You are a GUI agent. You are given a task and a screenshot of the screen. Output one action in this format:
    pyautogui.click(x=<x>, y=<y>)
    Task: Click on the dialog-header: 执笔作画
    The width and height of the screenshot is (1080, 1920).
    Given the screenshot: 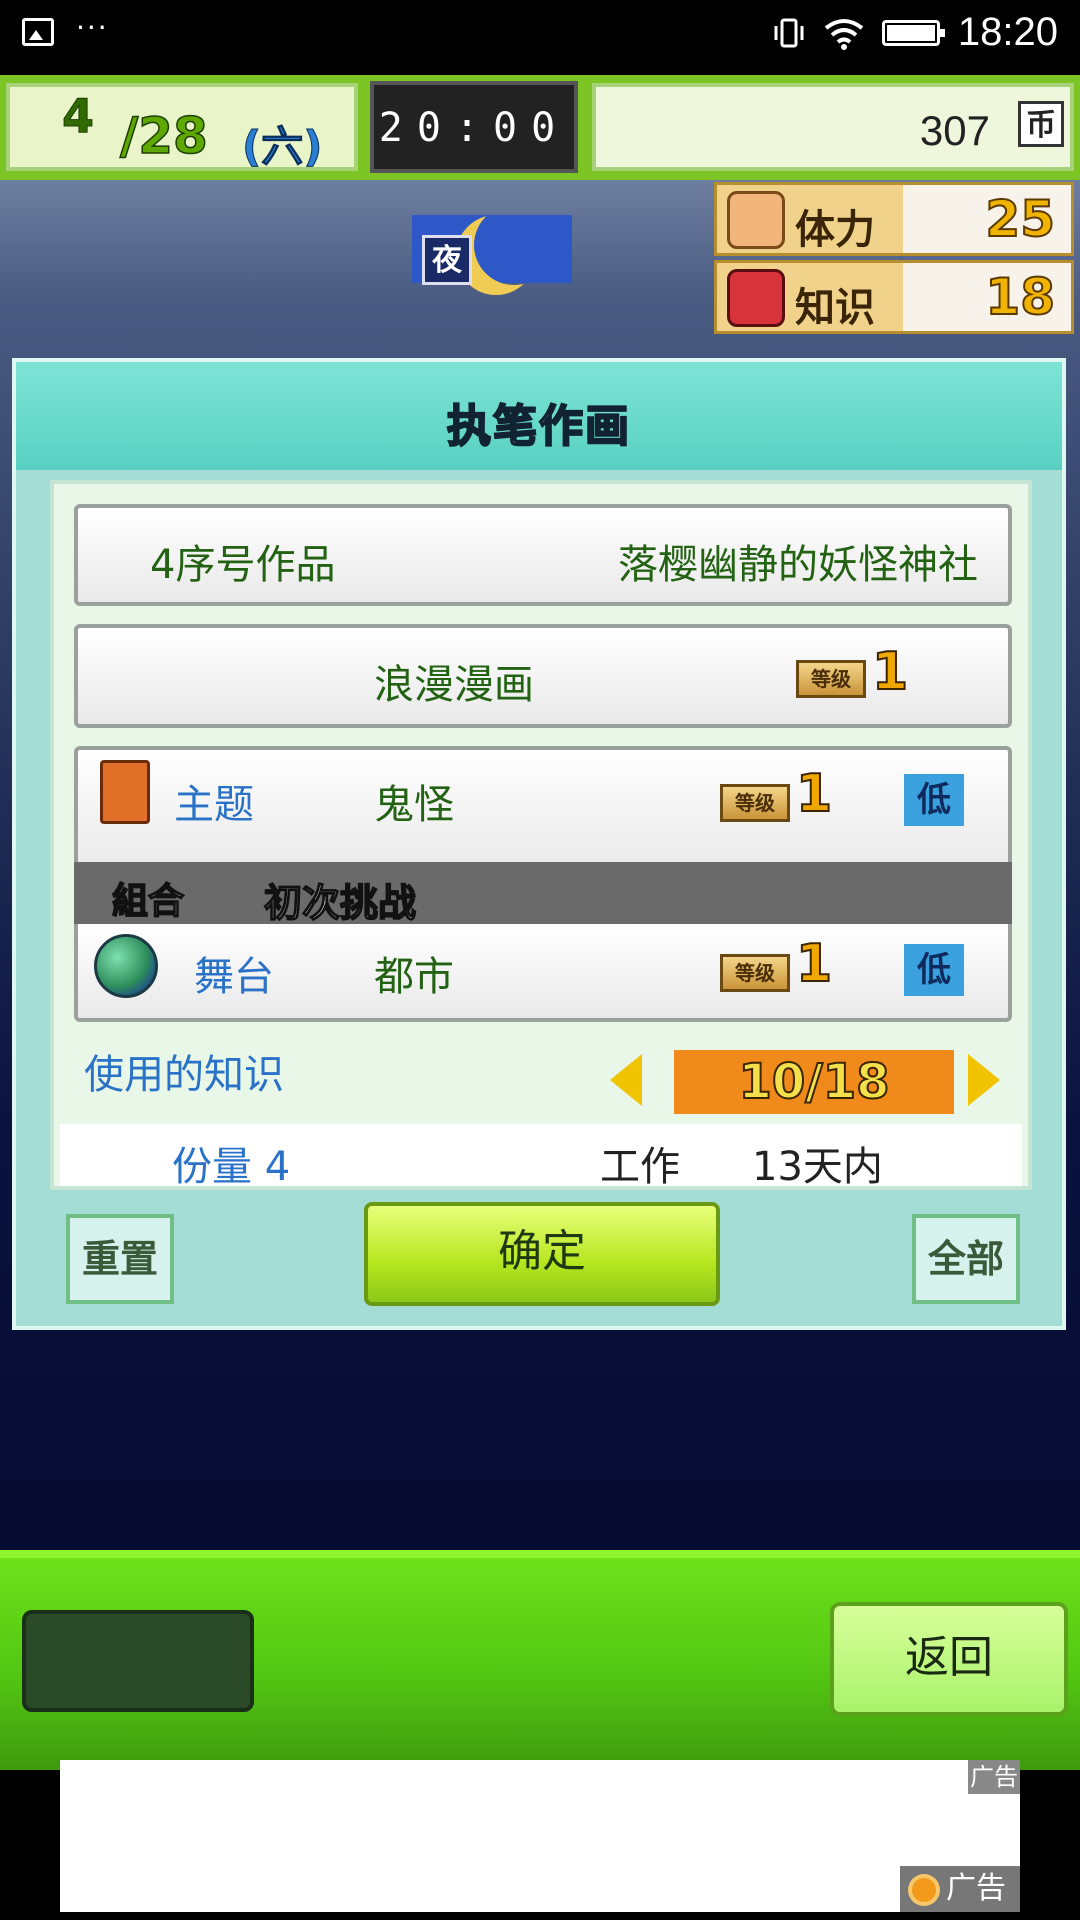 What is the action you would take?
    pyautogui.click(x=539, y=416)
    